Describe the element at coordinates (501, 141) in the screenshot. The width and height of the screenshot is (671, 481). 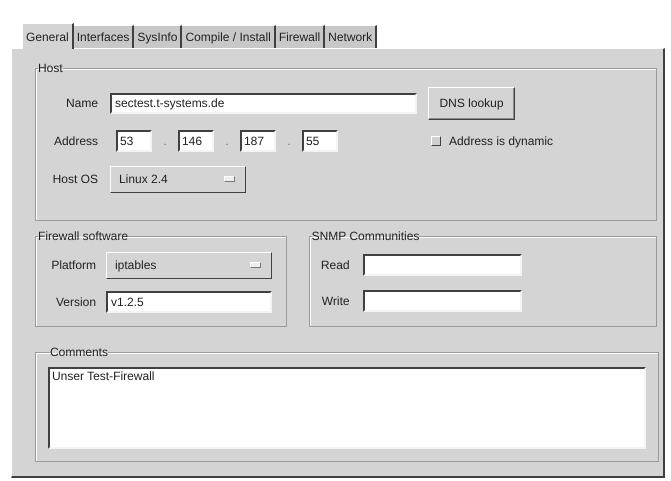
I see `checkbox-label: Address is dynamic` at that location.